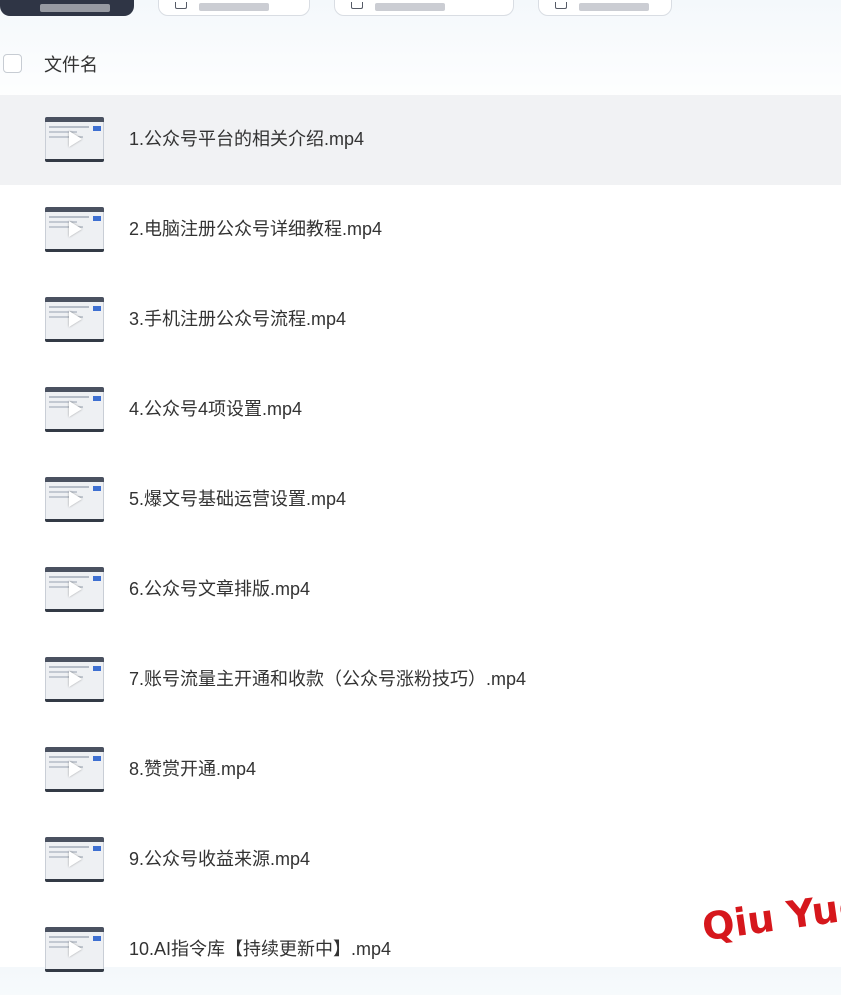 Image resolution: width=841 pixels, height=995 pixels. What do you see at coordinates (255, 229) in the screenshot?
I see `file-name: 2.电脑注册公众号详细教程.mp4` at bounding box center [255, 229].